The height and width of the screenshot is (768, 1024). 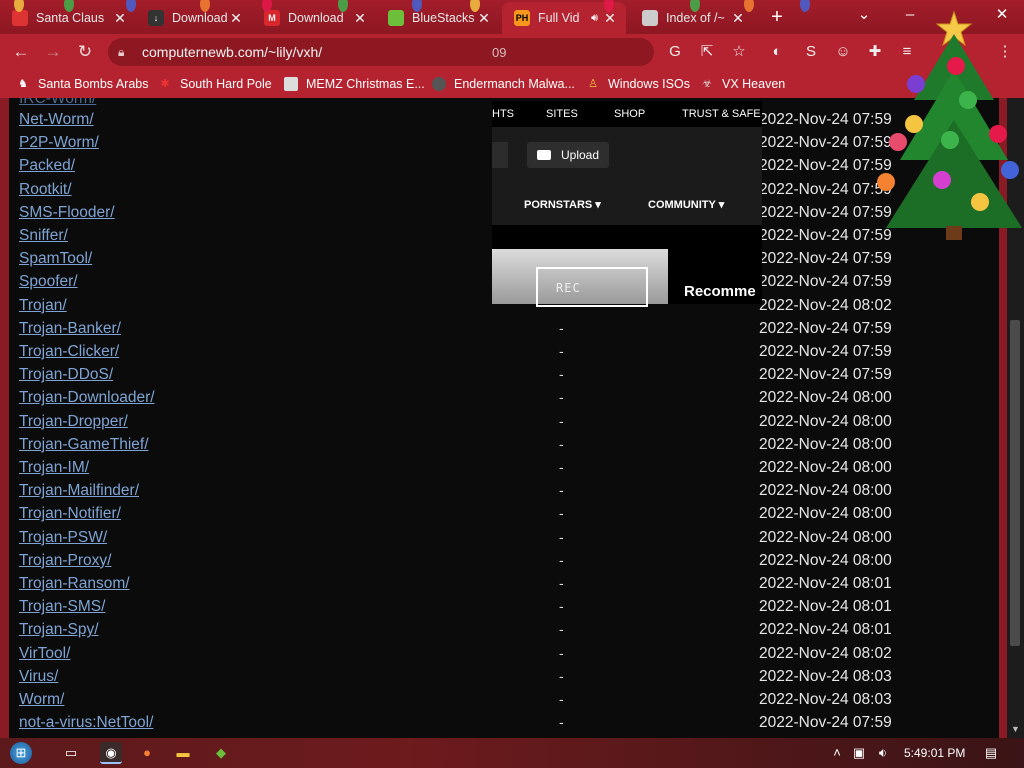 I want to click on directory-link: Sniffer/, so click(x=43, y=236).